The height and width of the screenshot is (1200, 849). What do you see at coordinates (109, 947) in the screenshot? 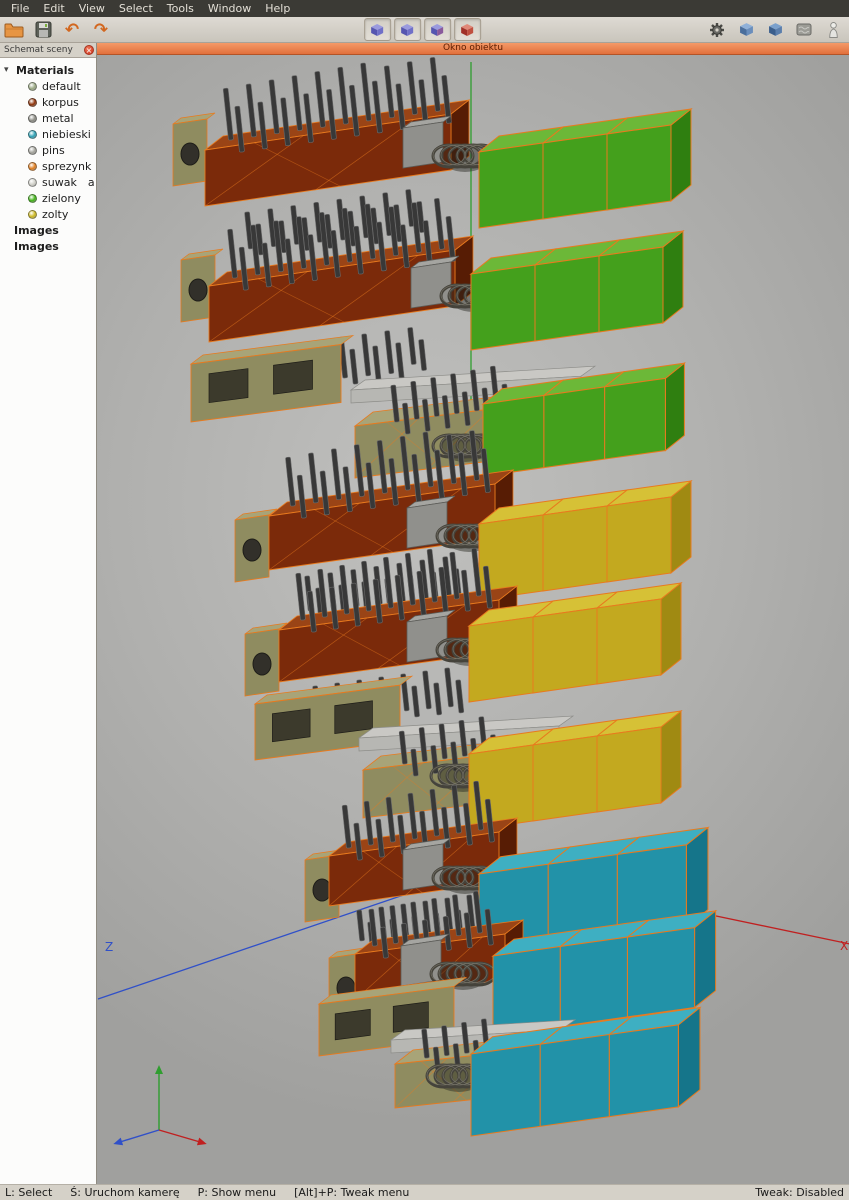
I see `svg-text: Z` at bounding box center [109, 947].